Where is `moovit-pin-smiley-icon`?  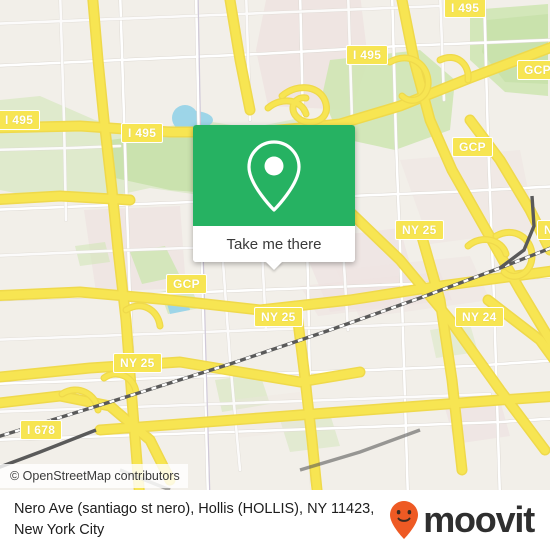
moovit-pin-smiley-icon is located at coordinates (404, 520).